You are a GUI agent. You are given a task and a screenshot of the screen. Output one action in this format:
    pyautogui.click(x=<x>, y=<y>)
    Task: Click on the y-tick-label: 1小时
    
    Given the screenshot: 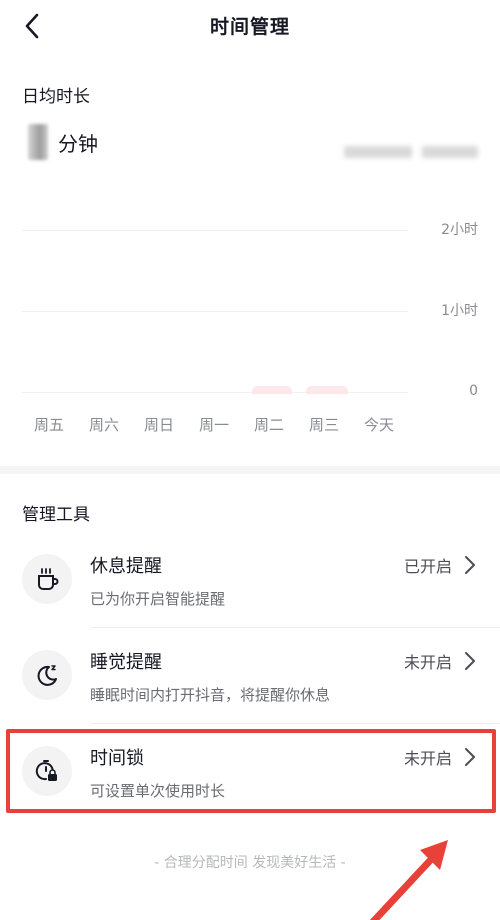 What is the action you would take?
    pyautogui.click(x=459, y=311)
    